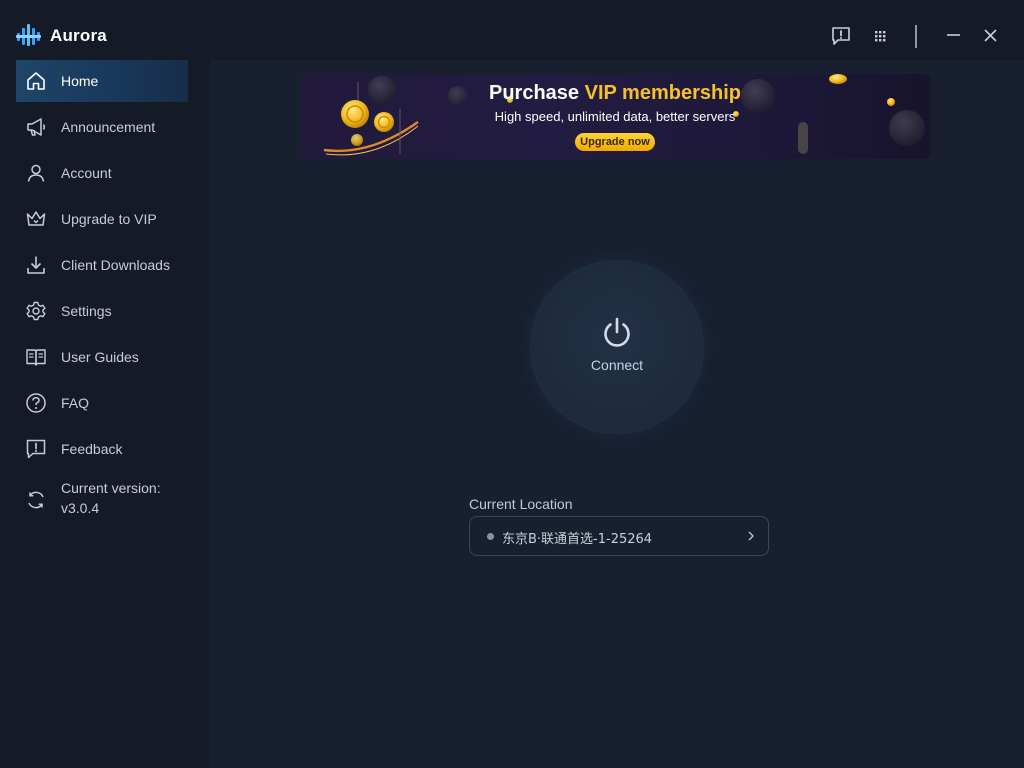 The height and width of the screenshot is (768, 1024). What do you see at coordinates (80, 81) in the screenshot?
I see `sidebar-item-label: Home` at bounding box center [80, 81].